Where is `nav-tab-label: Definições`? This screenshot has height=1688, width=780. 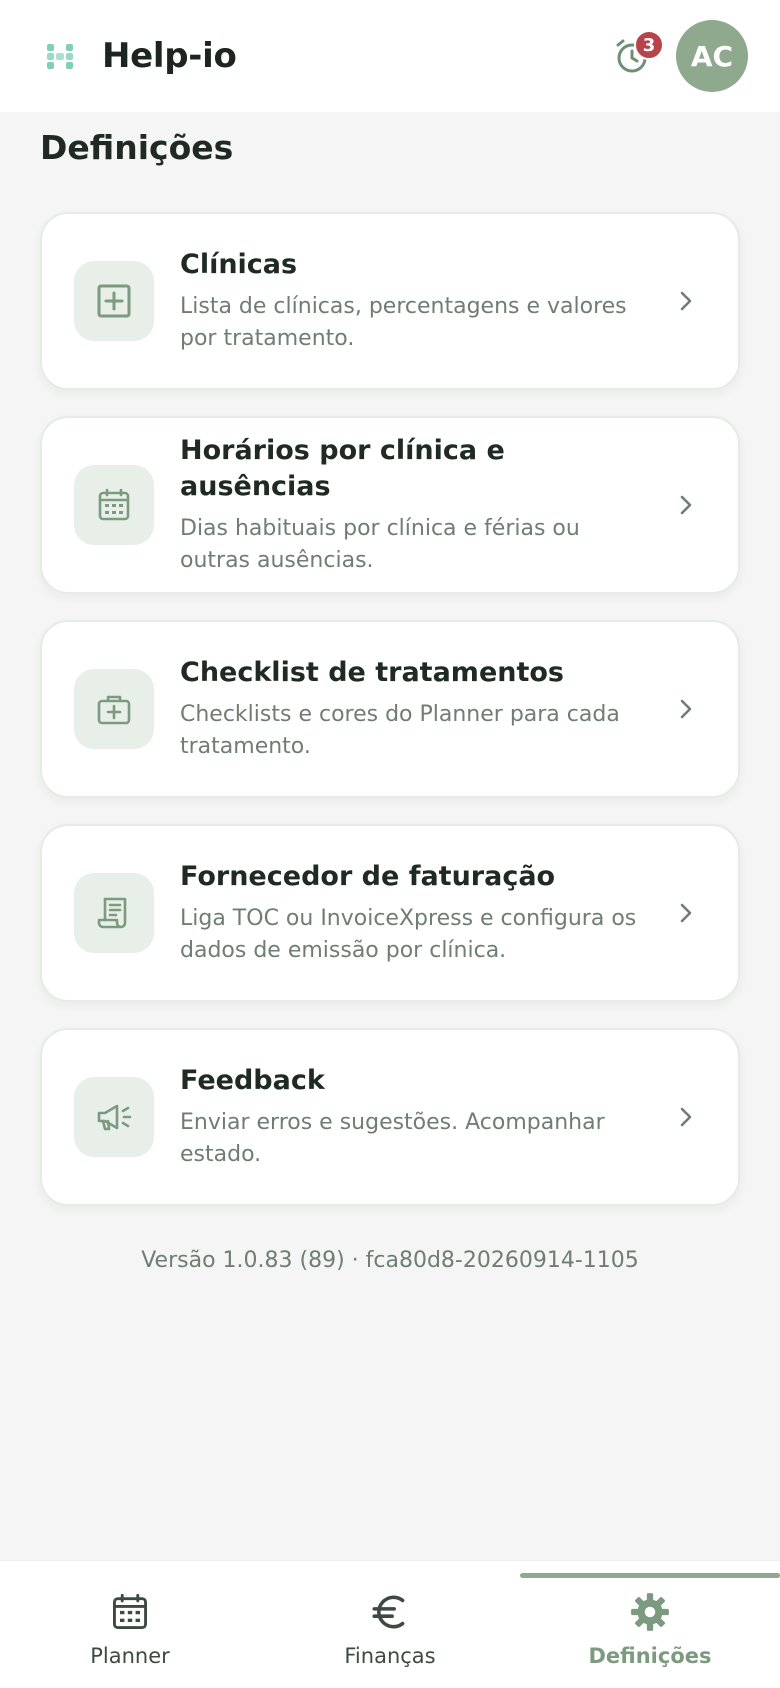
nav-tab-label: Definições is located at coordinates (650, 1655).